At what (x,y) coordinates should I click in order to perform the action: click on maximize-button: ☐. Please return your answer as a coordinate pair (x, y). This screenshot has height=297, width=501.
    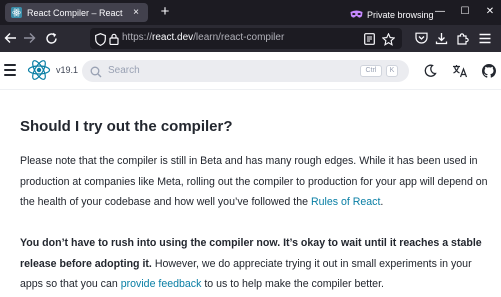
    Looking at the image, I should click on (465, 12).